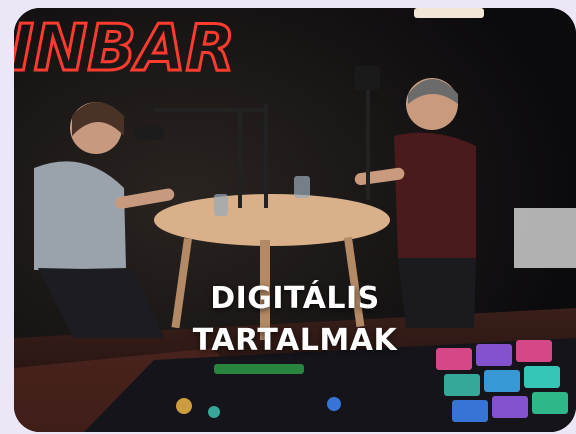  What do you see at coordinates (124, 49) in the screenshot?
I see `neon-sign: INBAR` at bounding box center [124, 49].